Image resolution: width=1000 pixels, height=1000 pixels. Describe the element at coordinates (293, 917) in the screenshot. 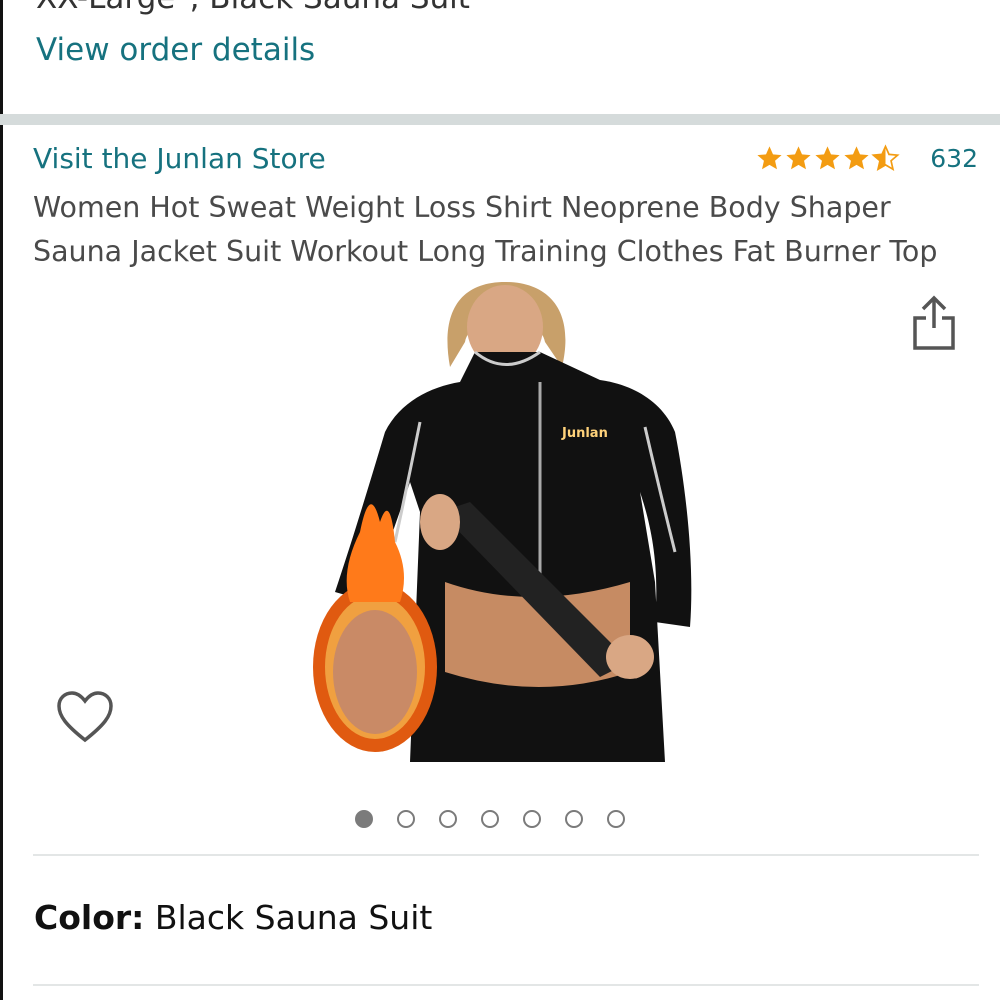

I see `color-value: Black Sauna Suit` at that location.